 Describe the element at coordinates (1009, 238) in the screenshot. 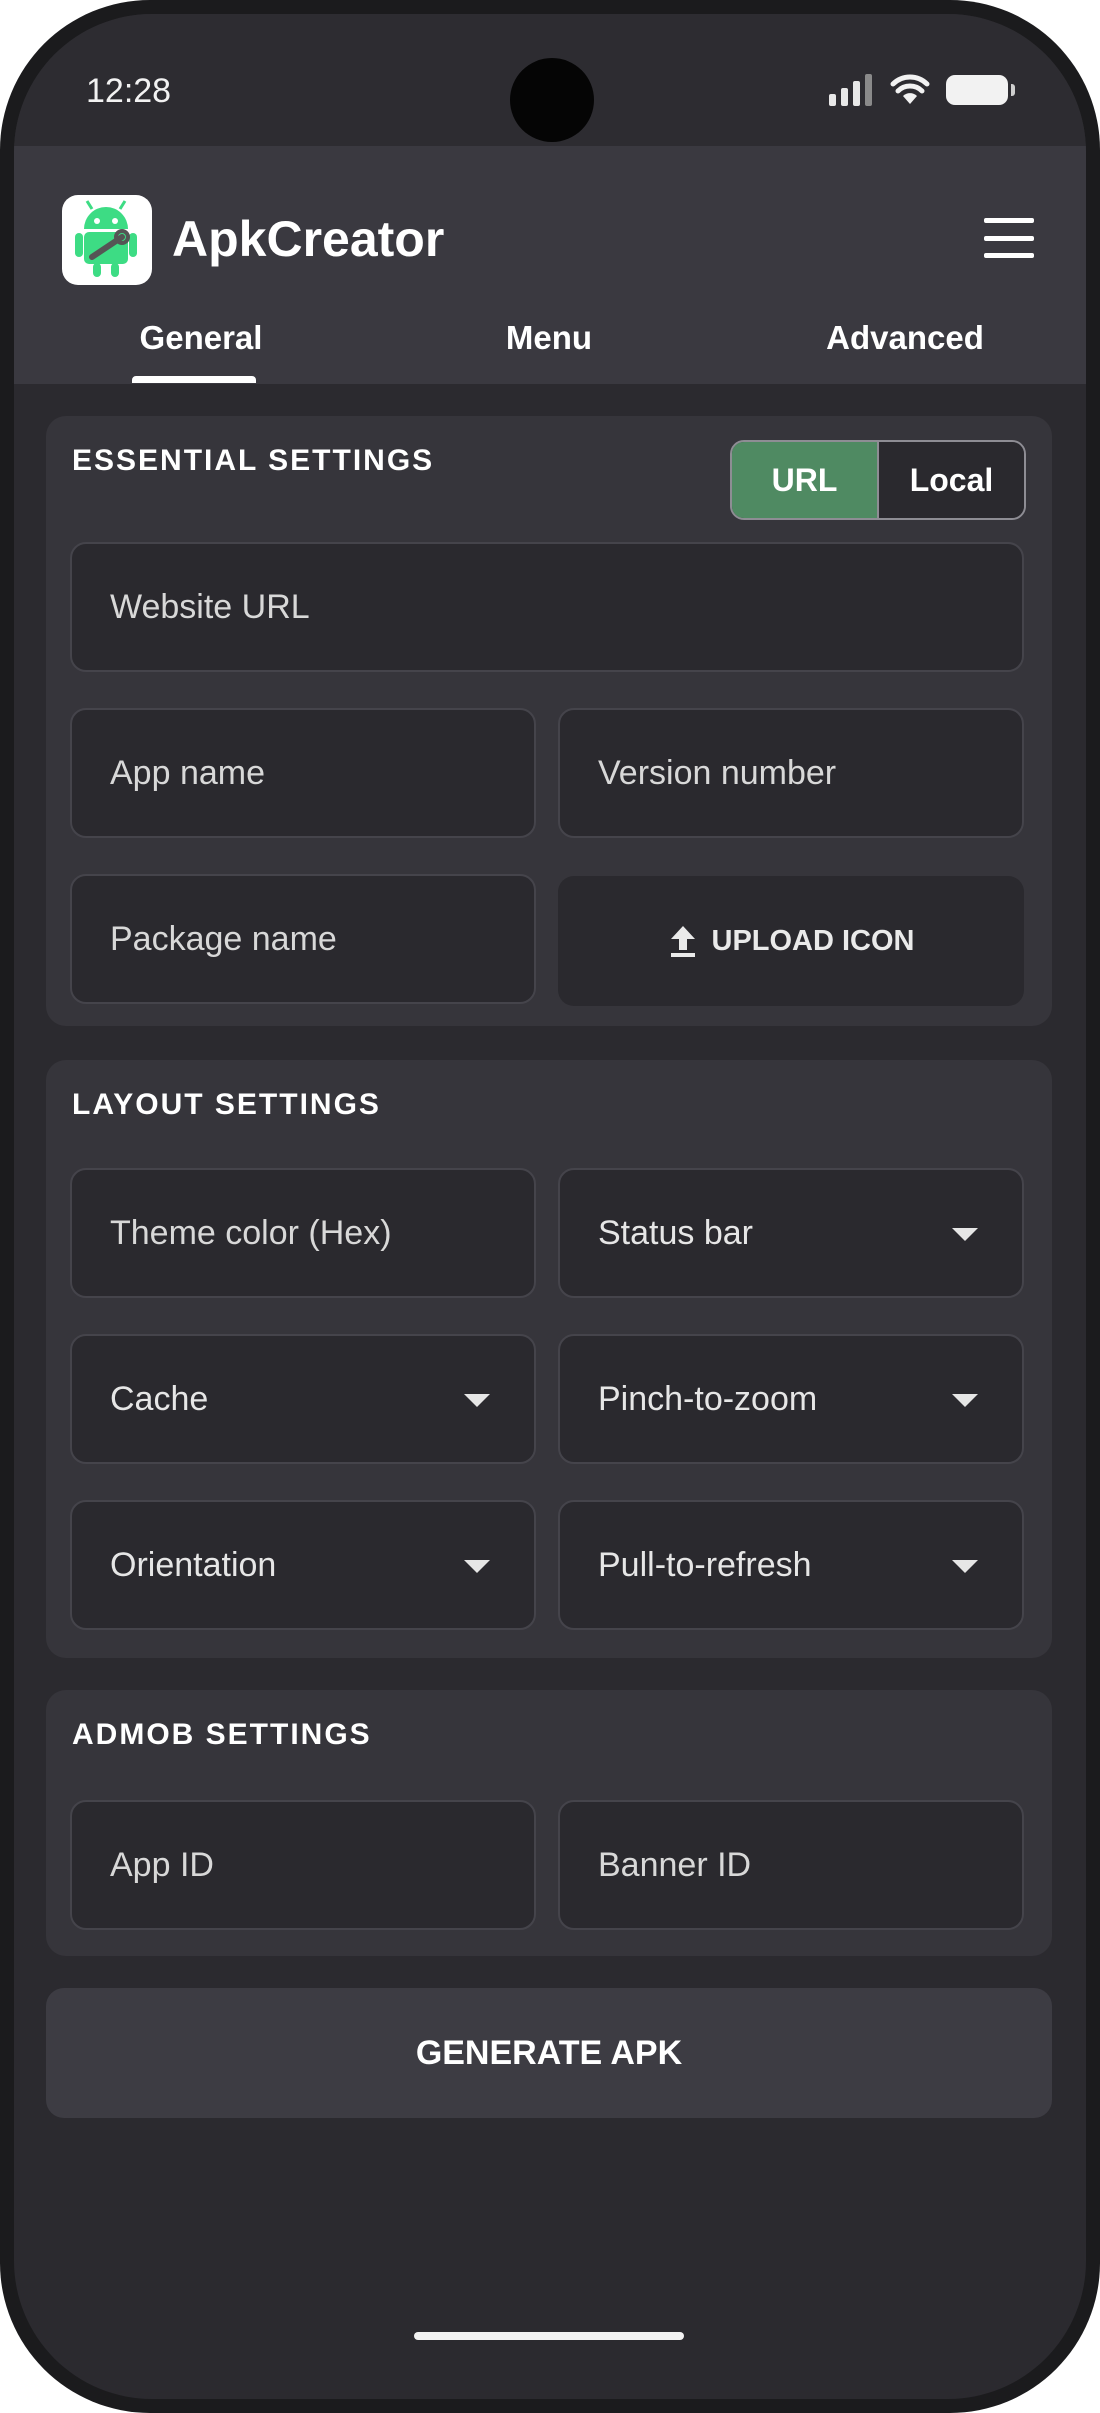

I see `hamburger-menu-icon` at that location.